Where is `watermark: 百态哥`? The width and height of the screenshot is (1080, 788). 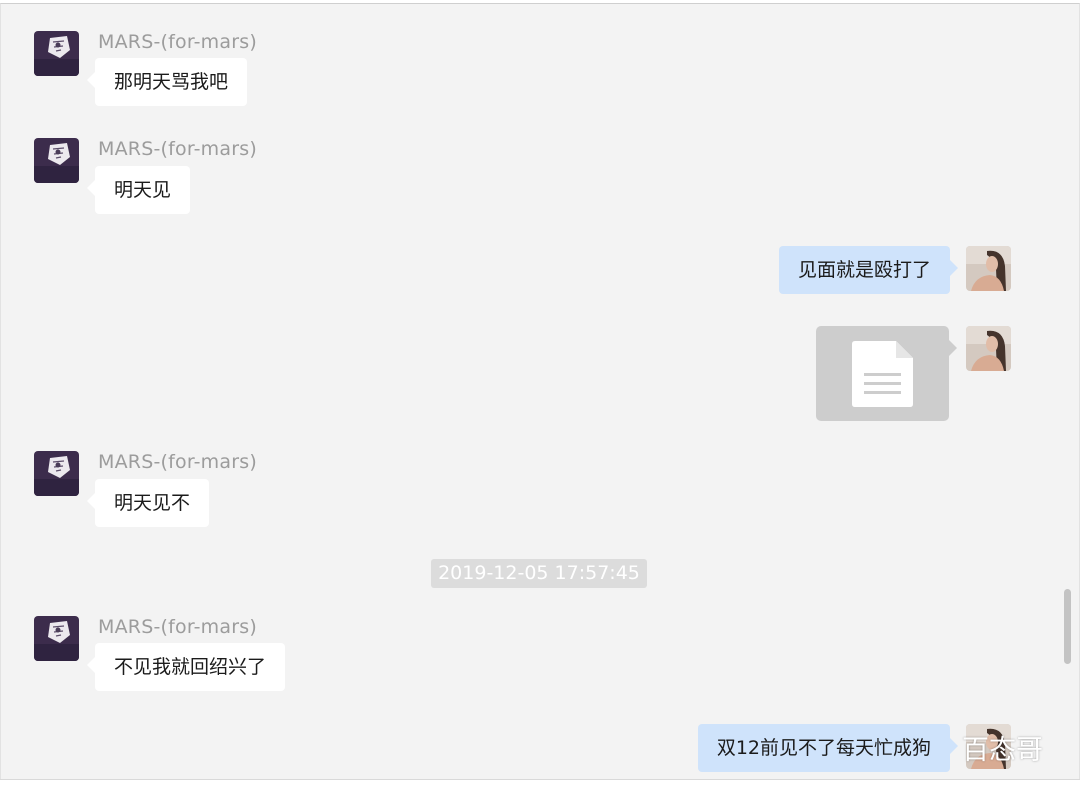 watermark: 百态哥 is located at coordinates (1002, 750).